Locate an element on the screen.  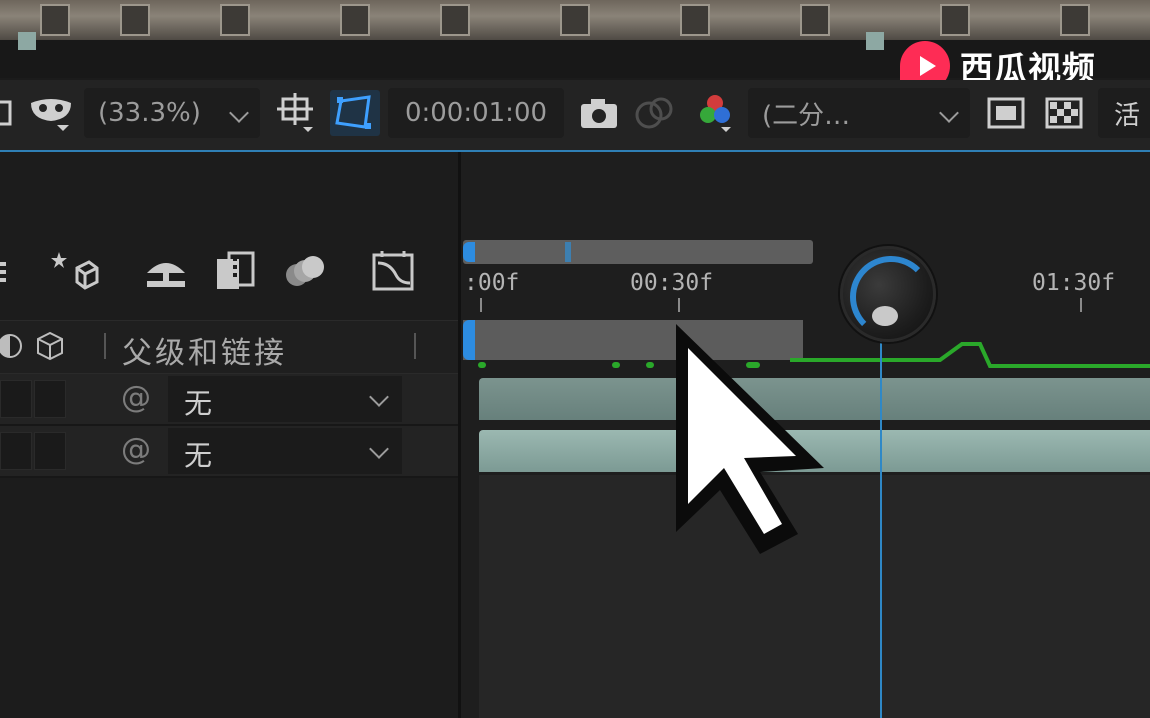
playhead-handle-icon is located at coordinates (891, 297).